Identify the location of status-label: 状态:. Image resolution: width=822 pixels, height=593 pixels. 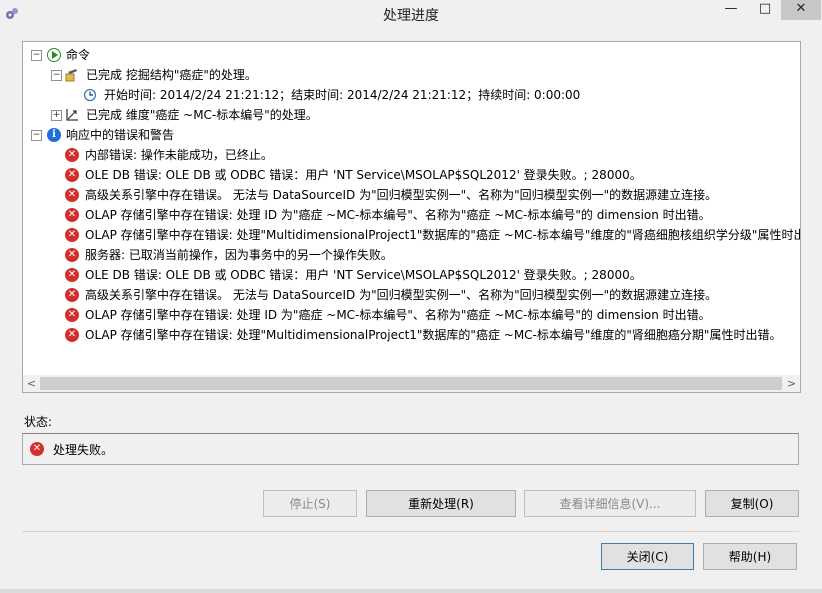
(38, 422).